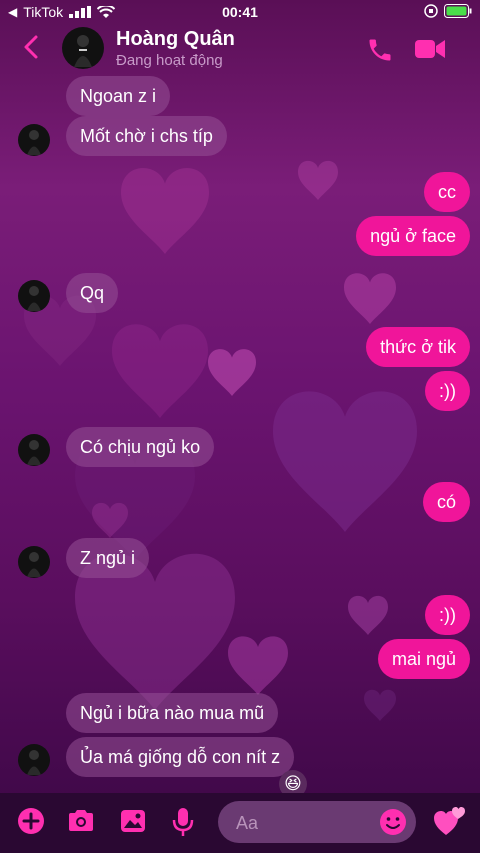  I want to click on status-right, so click(448, 11).